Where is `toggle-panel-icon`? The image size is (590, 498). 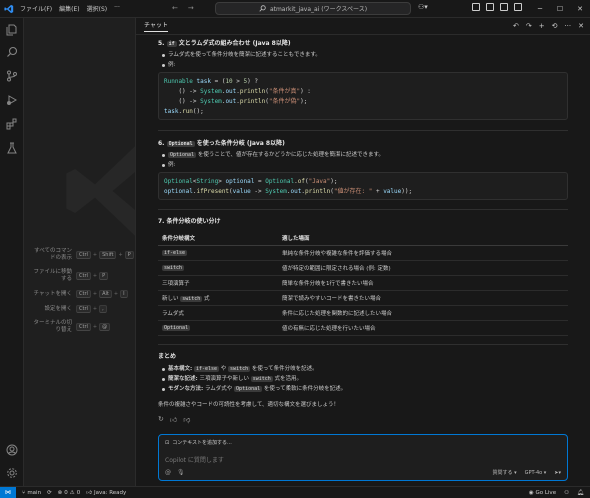
toggle-panel-icon is located at coordinates (490, 7).